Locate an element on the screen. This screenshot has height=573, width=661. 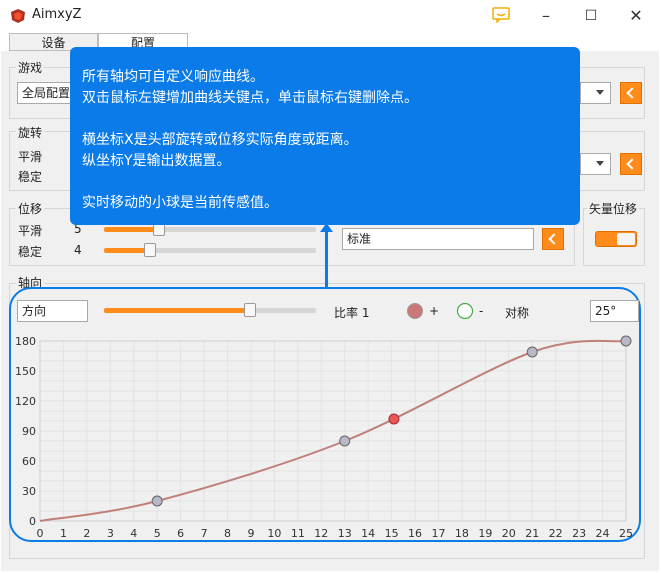
app-logo-icon is located at coordinates (18, 16).